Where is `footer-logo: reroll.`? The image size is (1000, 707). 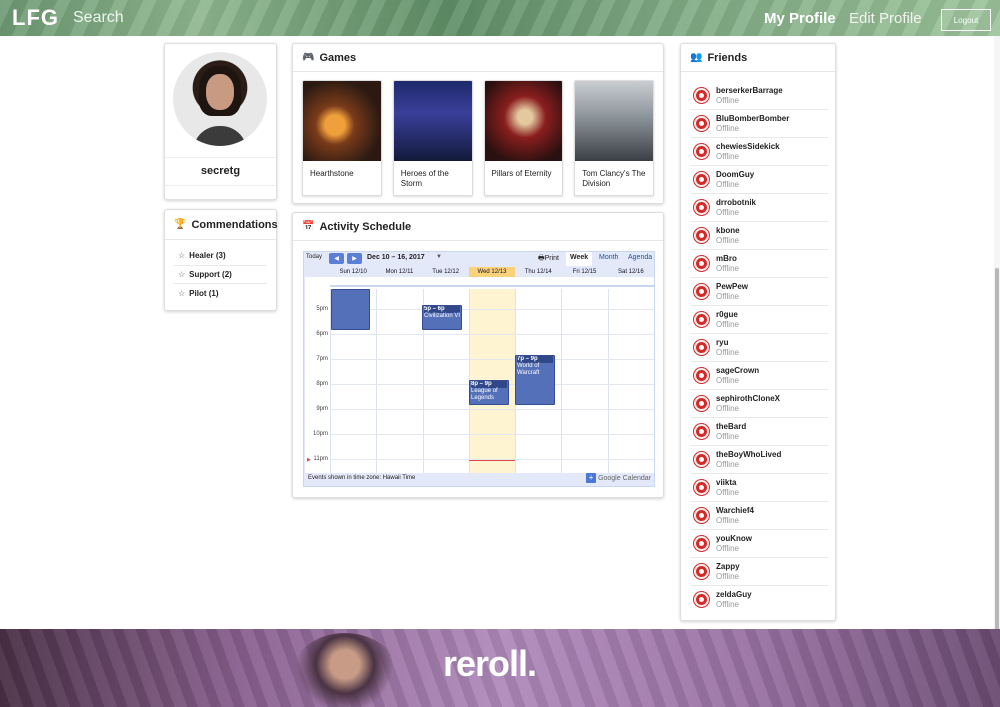
footer-logo: reroll. is located at coordinates (490, 663).